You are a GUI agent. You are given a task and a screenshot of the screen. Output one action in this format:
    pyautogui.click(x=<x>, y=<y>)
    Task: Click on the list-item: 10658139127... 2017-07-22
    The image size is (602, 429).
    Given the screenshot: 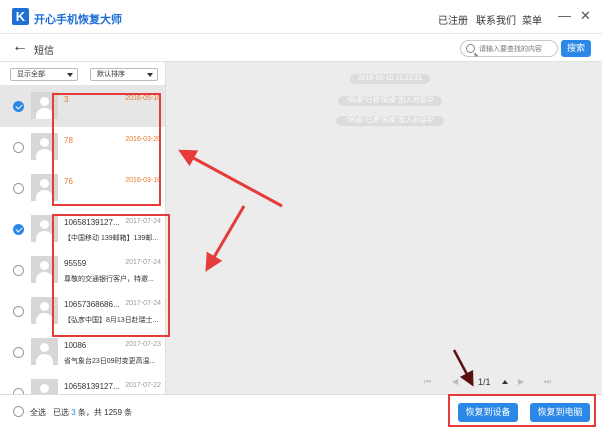 What is the action you would take?
    pyautogui.click(x=82, y=383)
    